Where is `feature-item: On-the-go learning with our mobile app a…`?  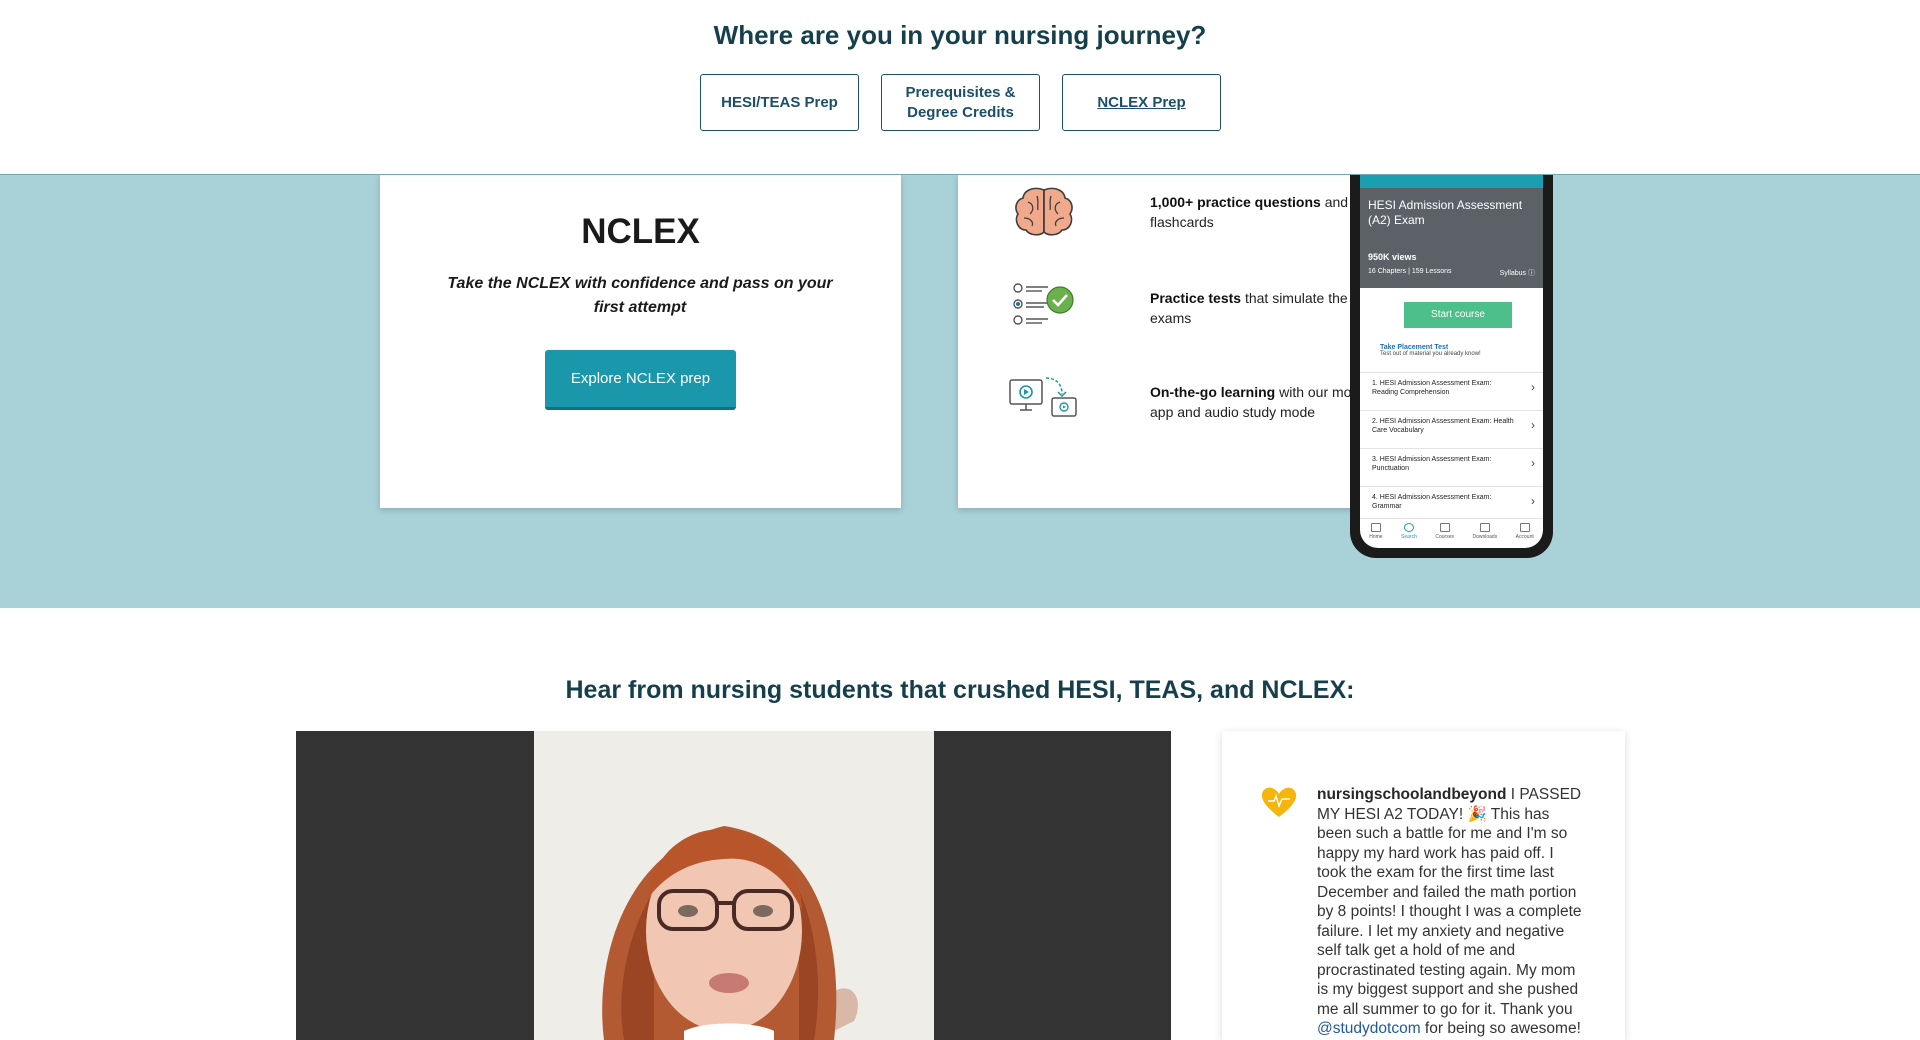 feature-item: On-the-go learning with our mobile app a… is located at coordinates (1190, 404).